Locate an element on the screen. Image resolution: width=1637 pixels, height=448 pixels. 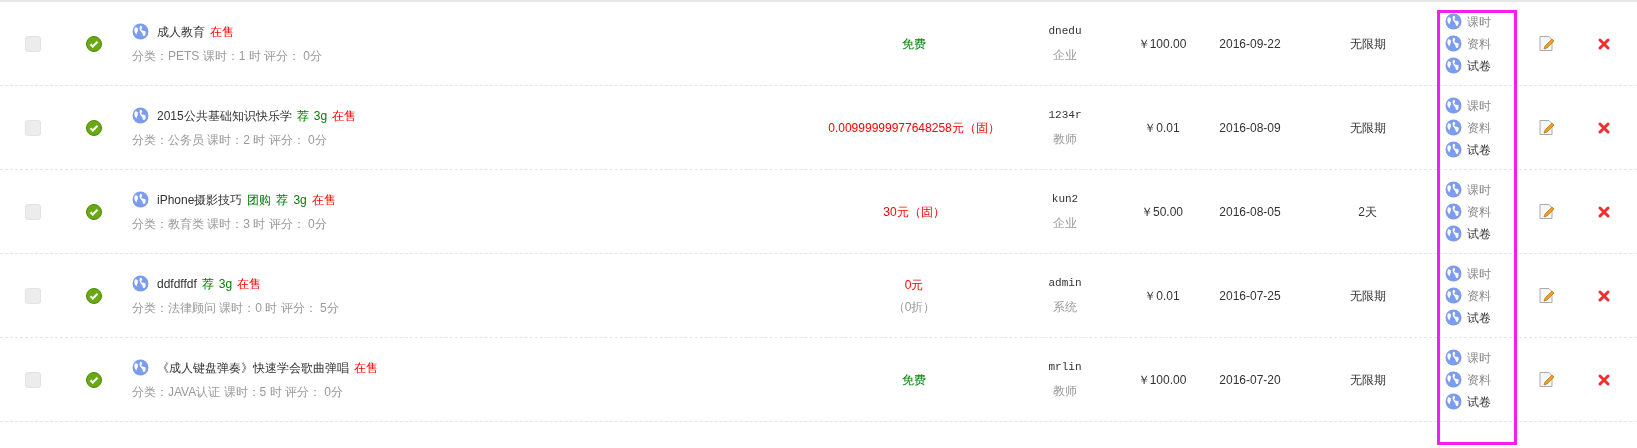
course-meta: 分类：法律顾问 课时：0 时 评分： 5分 is located at coordinates (236, 308).